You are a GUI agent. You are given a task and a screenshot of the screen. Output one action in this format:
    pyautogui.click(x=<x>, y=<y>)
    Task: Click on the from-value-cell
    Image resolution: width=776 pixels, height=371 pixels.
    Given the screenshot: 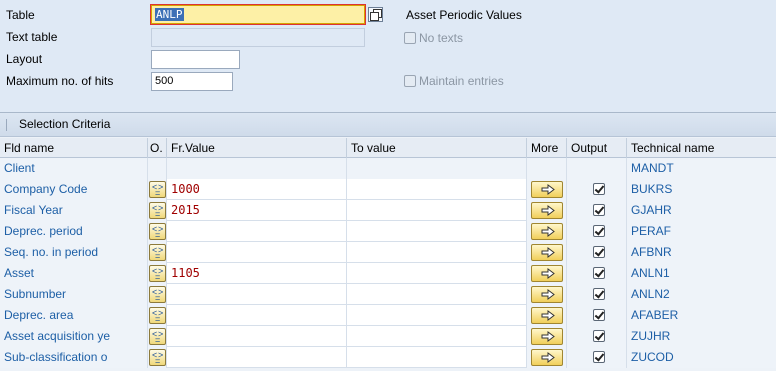 What is the action you would take?
    pyautogui.click(x=257, y=168)
    